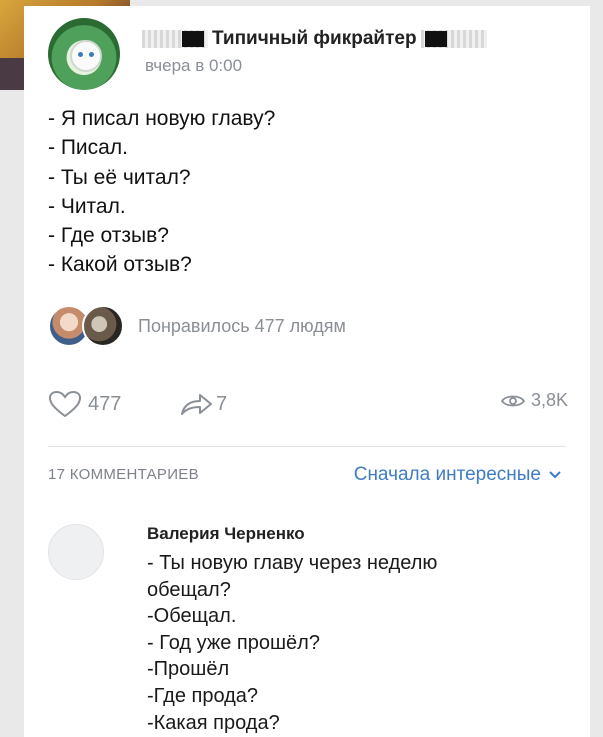 The height and width of the screenshot is (737, 603). Describe the element at coordinates (196, 404) in the screenshot. I see `share-arrow-icon` at that location.